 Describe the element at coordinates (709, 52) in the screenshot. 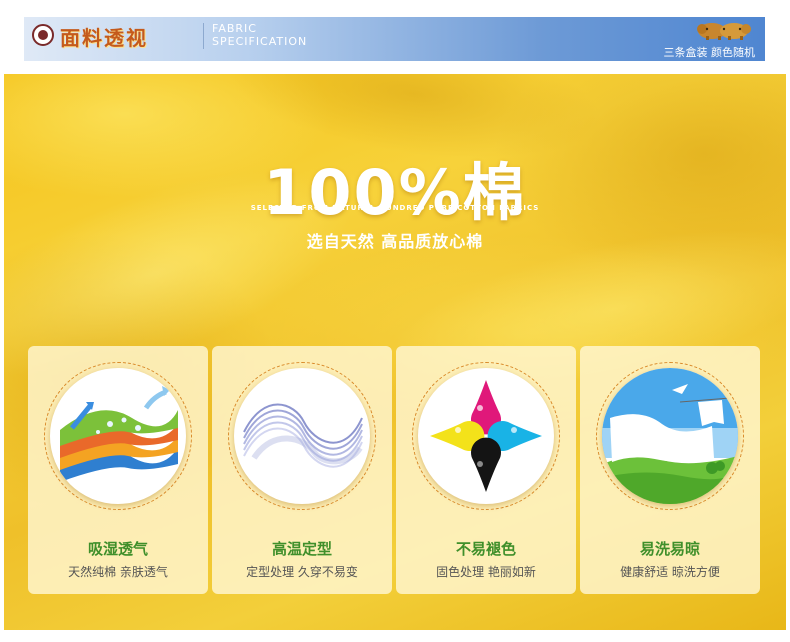

I see `header-note: 三条盒装 颜色随机` at that location.